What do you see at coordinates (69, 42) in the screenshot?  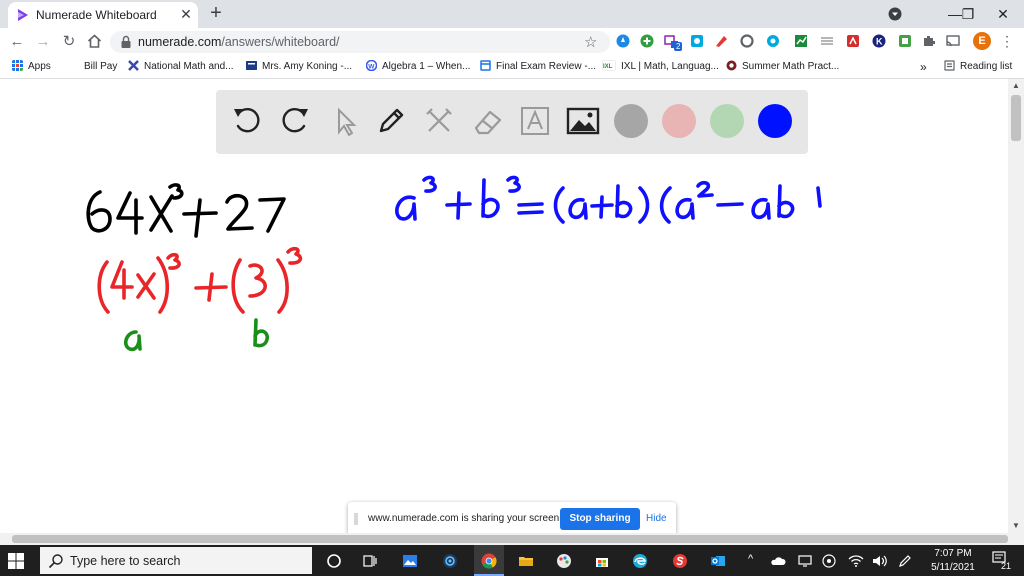 I see `reload-icon: ↻` at bounding box center [69, 42].